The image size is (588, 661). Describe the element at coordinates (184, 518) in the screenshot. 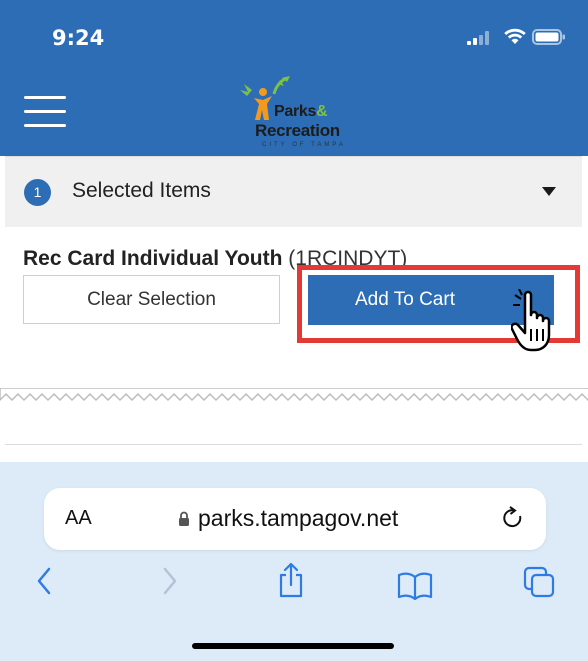

I see `lock-icon` at that location.